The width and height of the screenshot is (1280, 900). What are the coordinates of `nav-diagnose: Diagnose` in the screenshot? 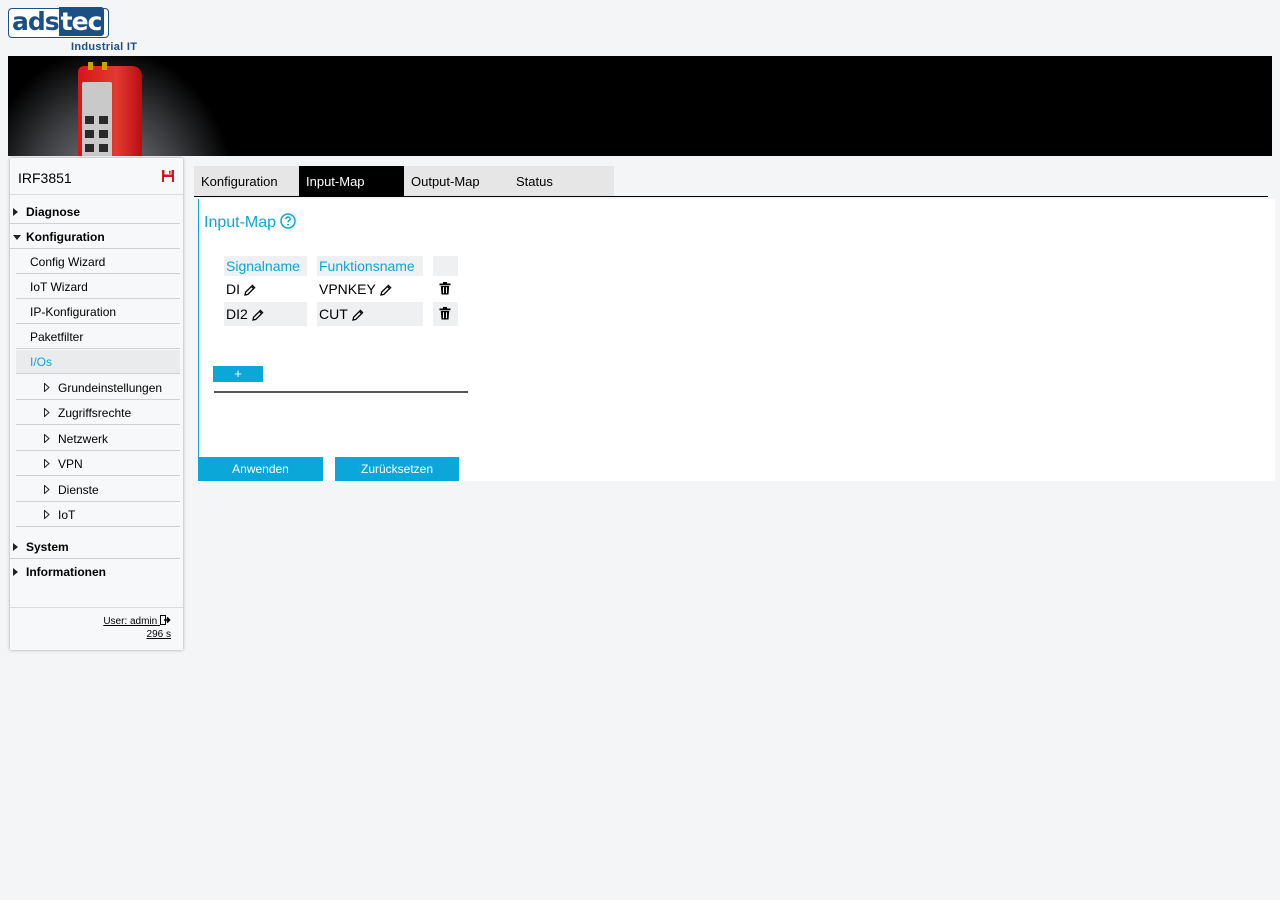 It's located at (95, 212).